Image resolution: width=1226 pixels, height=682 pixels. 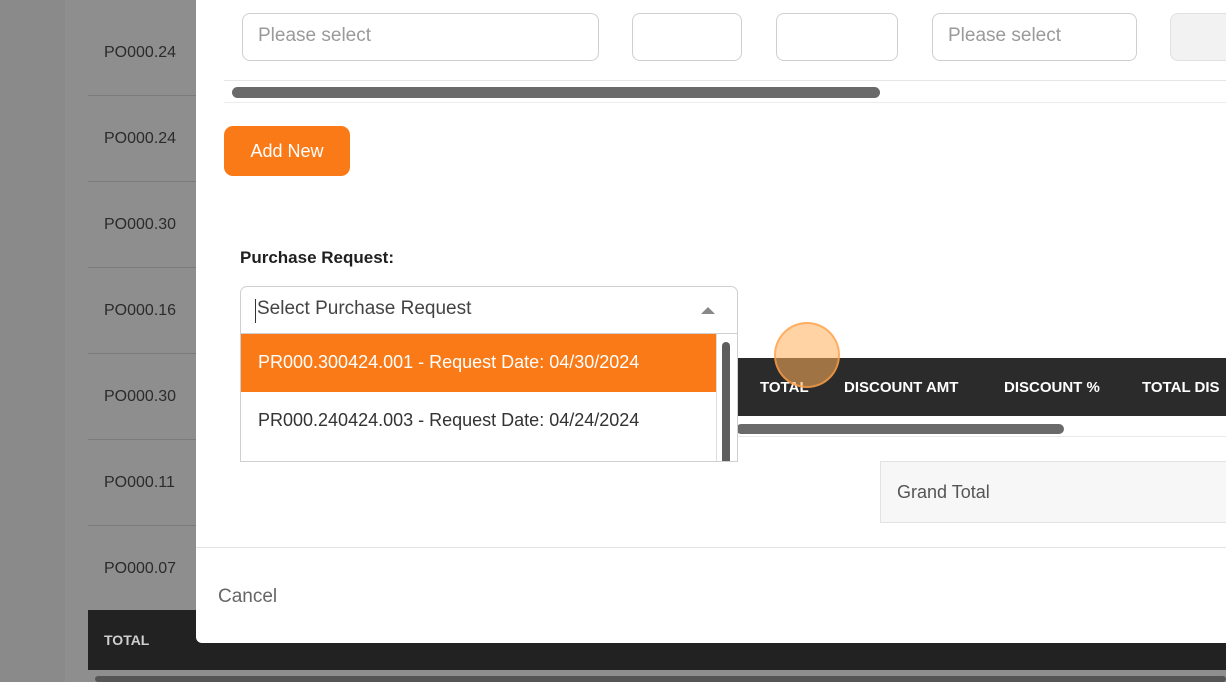 What do you see at coordinates (287, 151) in the screenshot?
I see `add-new-button: Add New` at bounding box center [287, 151].